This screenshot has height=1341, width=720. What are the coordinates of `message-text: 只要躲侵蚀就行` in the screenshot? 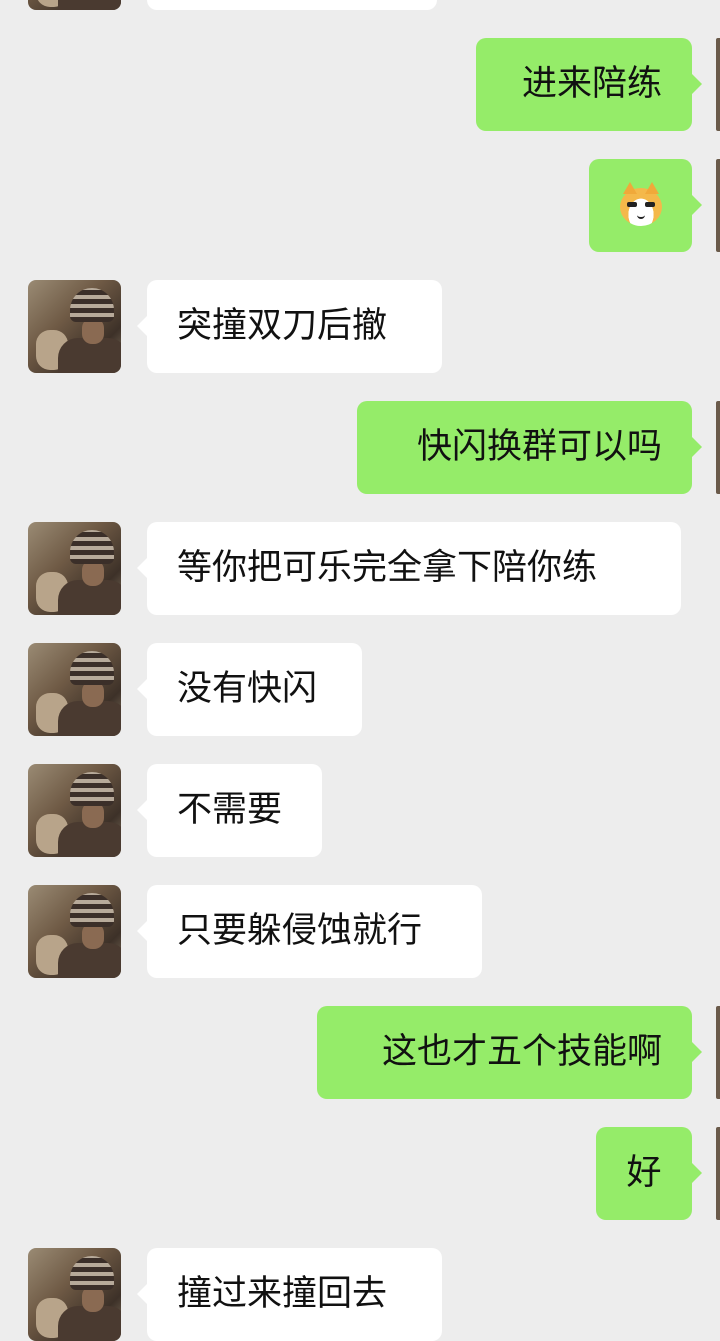 It's located at (300, 931).